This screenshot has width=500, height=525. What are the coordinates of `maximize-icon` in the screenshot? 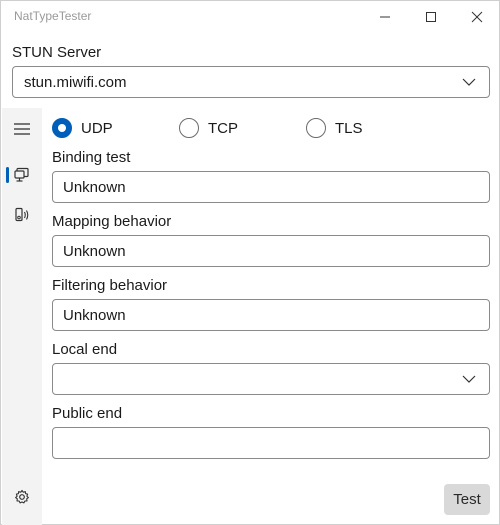 It's located at (431, 17).